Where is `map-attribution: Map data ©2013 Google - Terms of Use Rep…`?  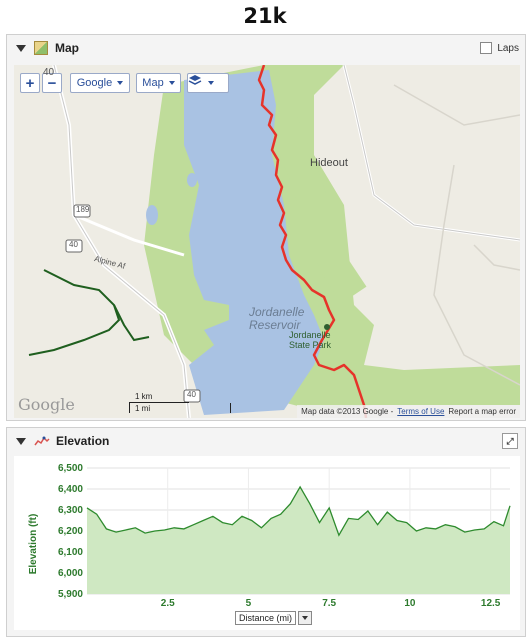 map-attribution: Map data ©2013 Google - Terms of Use Rep… is located at coordinates (408, 411).